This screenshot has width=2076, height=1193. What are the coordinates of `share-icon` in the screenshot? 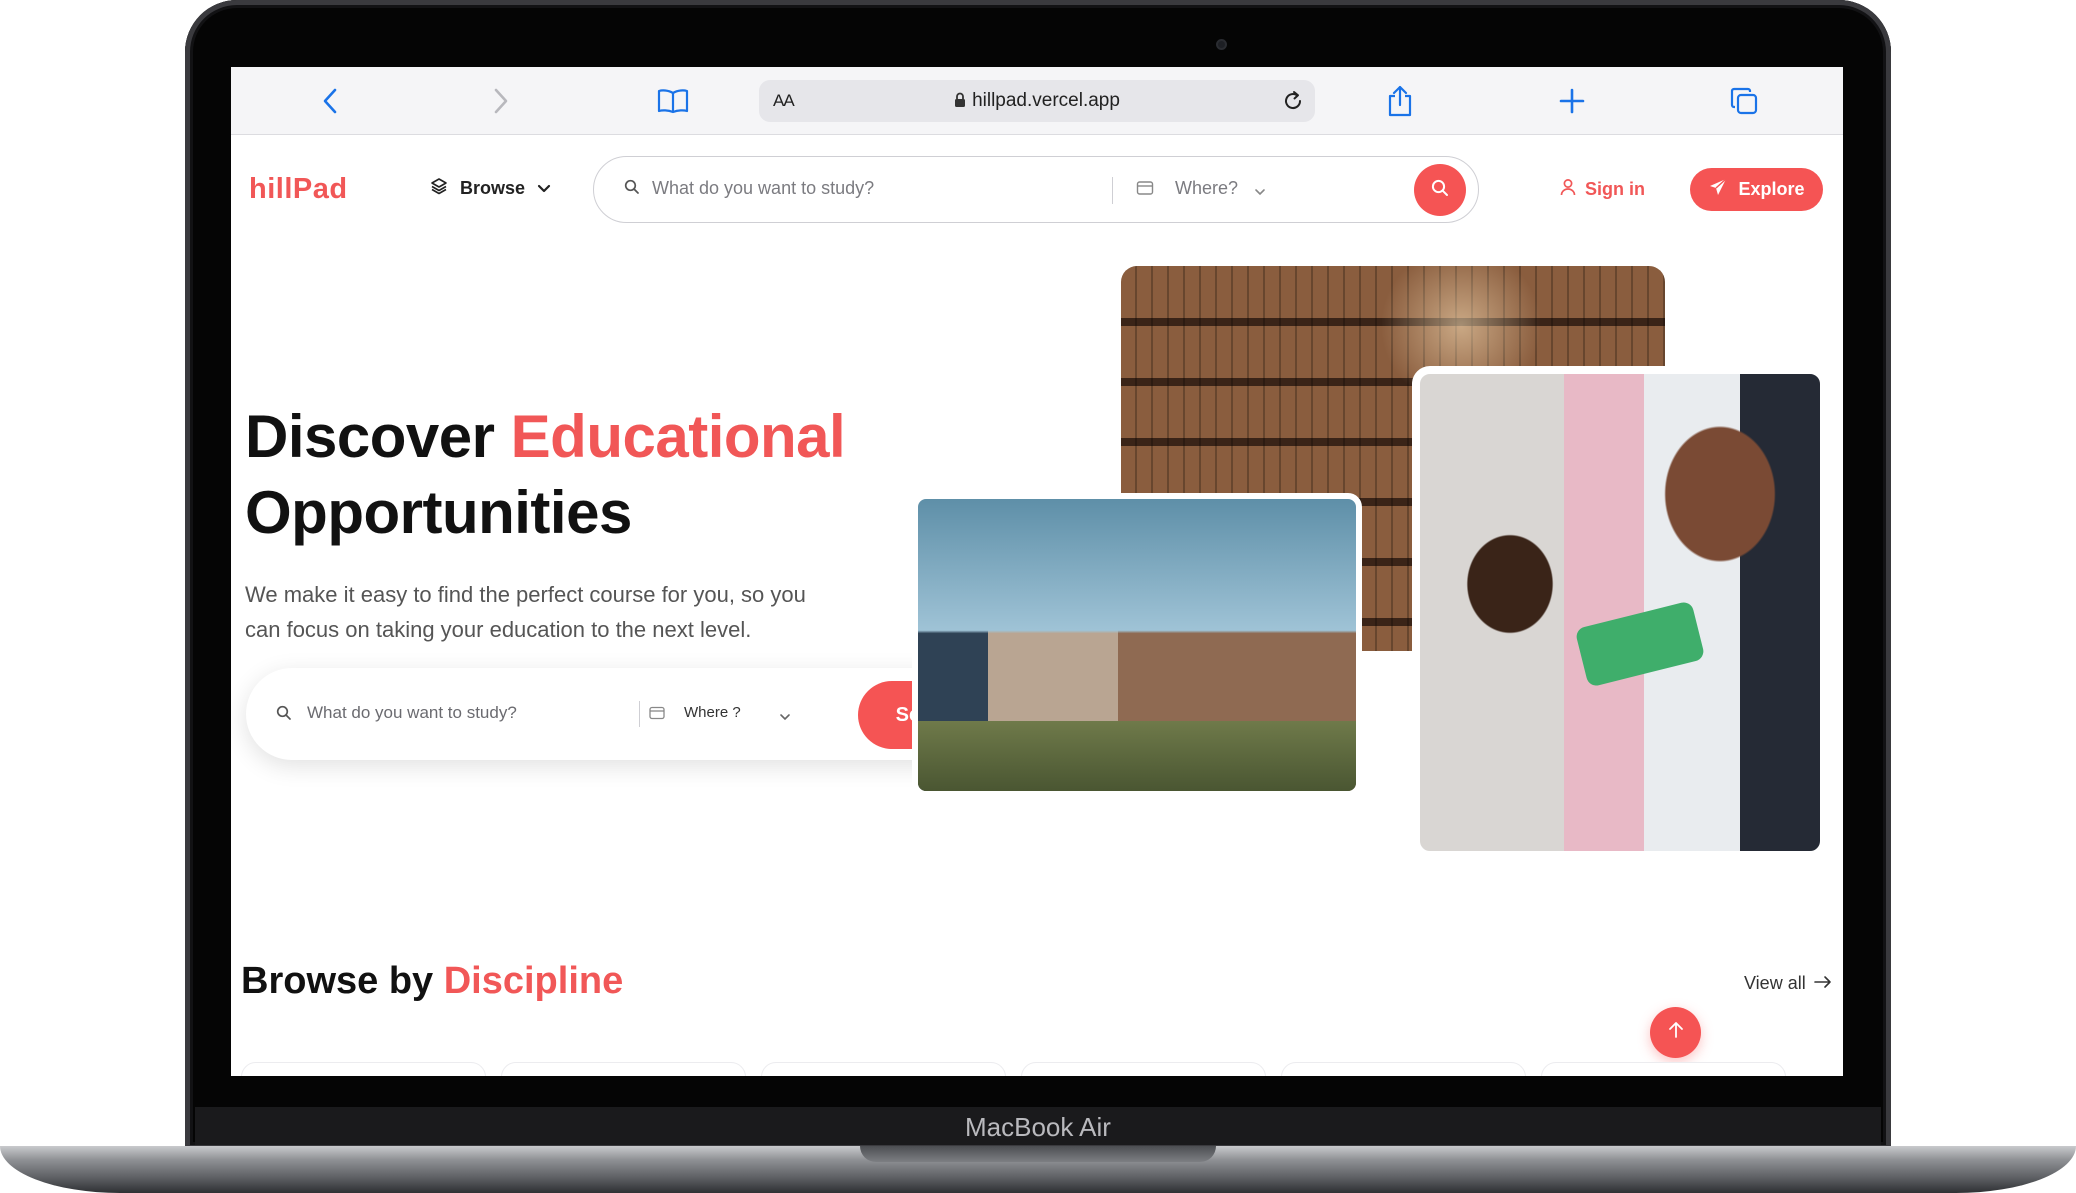 It's located at (1400, 101).